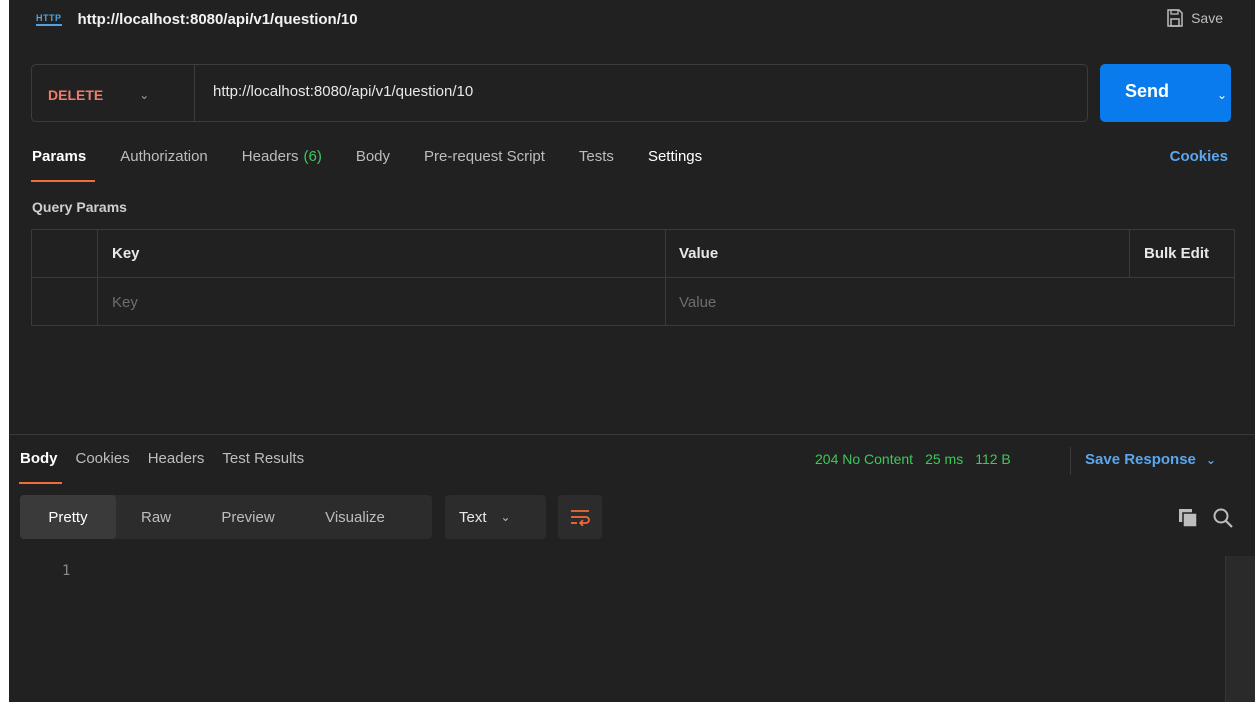  Describe the element at coordinates (218, 19) in the screenshot. I see `request-title: http://localhost:8080/api/v1/question/10` at that location.